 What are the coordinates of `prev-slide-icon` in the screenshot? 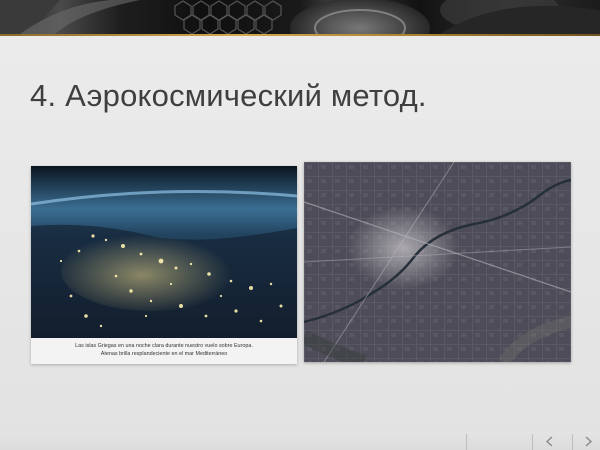 It's located at (549, 441).